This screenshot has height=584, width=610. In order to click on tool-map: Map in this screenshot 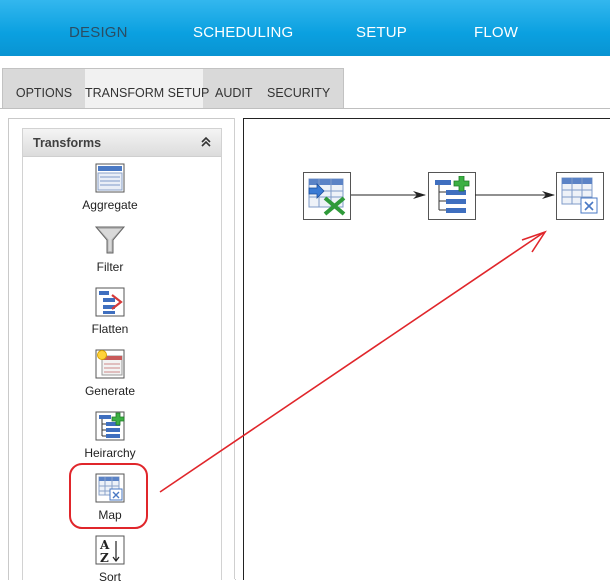, I will do `click(110, 497)`.